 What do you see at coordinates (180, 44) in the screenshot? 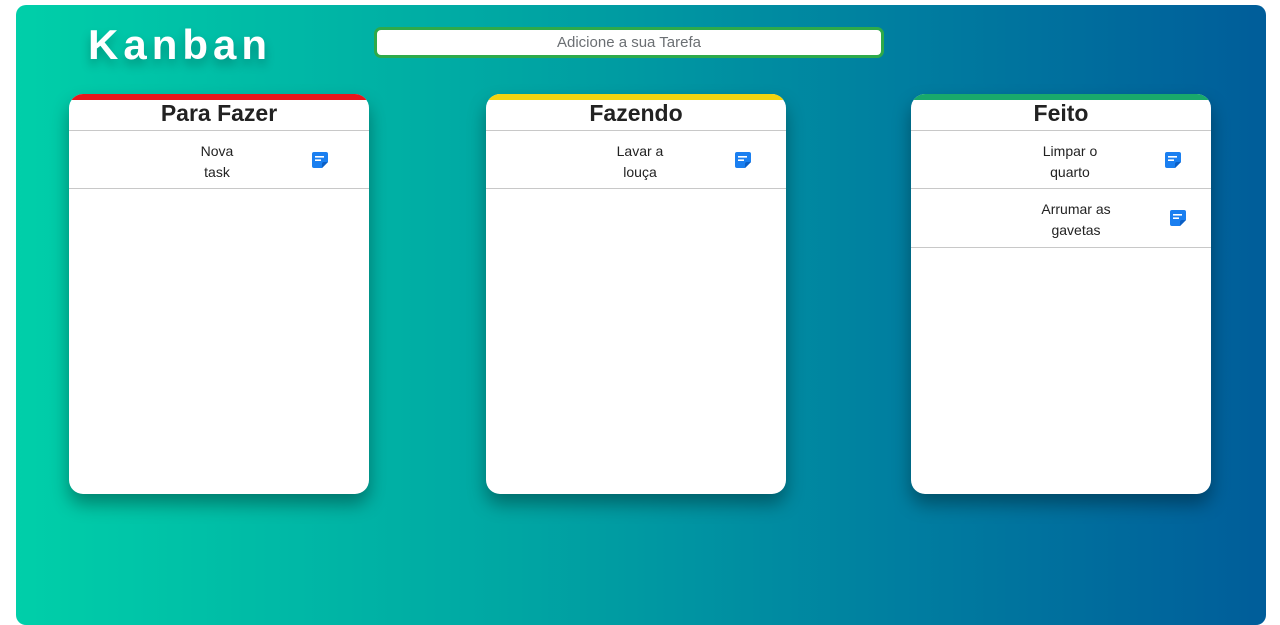
I see `app-title: Kanban` at bounding box center [180, 44].